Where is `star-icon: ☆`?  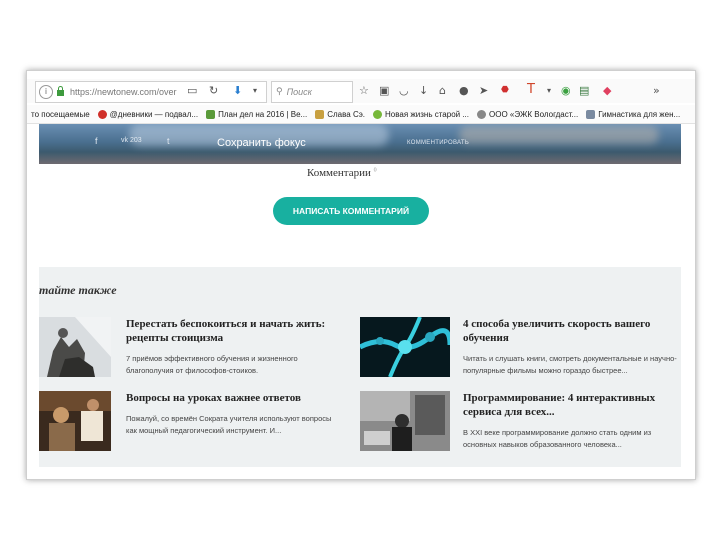 star-icon: ☆ is located at coordinates (364, 90).